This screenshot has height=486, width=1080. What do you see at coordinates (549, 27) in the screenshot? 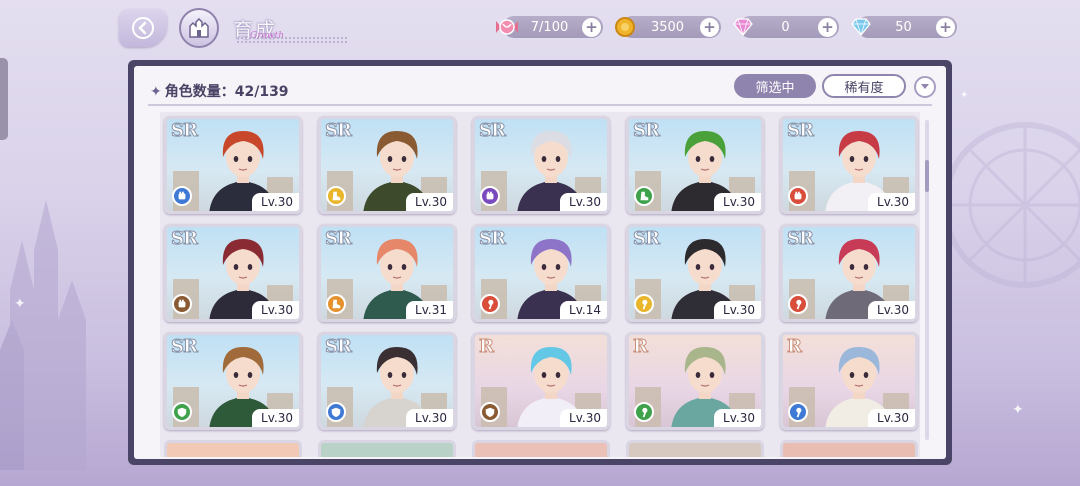
I see `currency-stamina: 7/100 +` at bounding box center [549, 27].